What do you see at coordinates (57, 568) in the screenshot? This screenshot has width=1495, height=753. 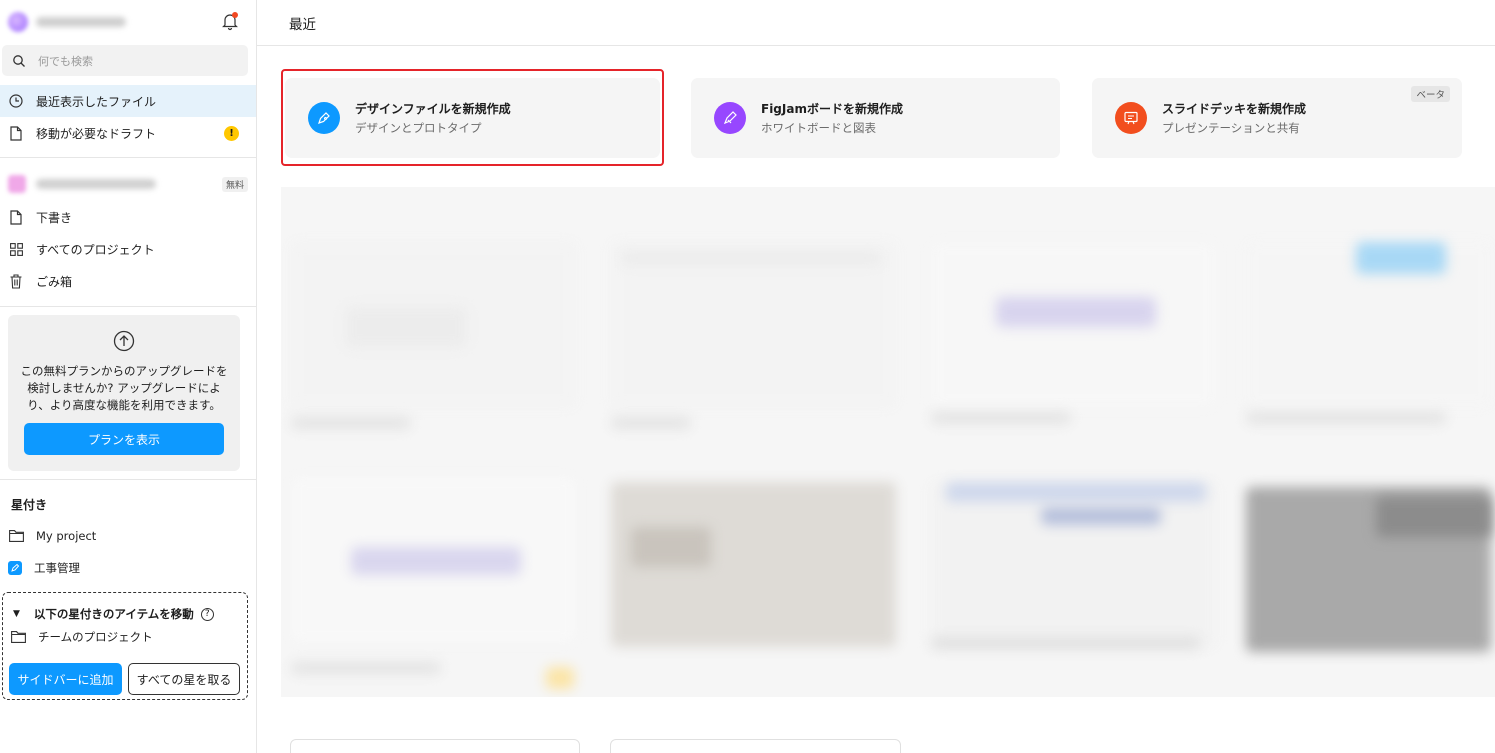 I see `starred-item-label: 工事管理` at bounding box center [57, 568].